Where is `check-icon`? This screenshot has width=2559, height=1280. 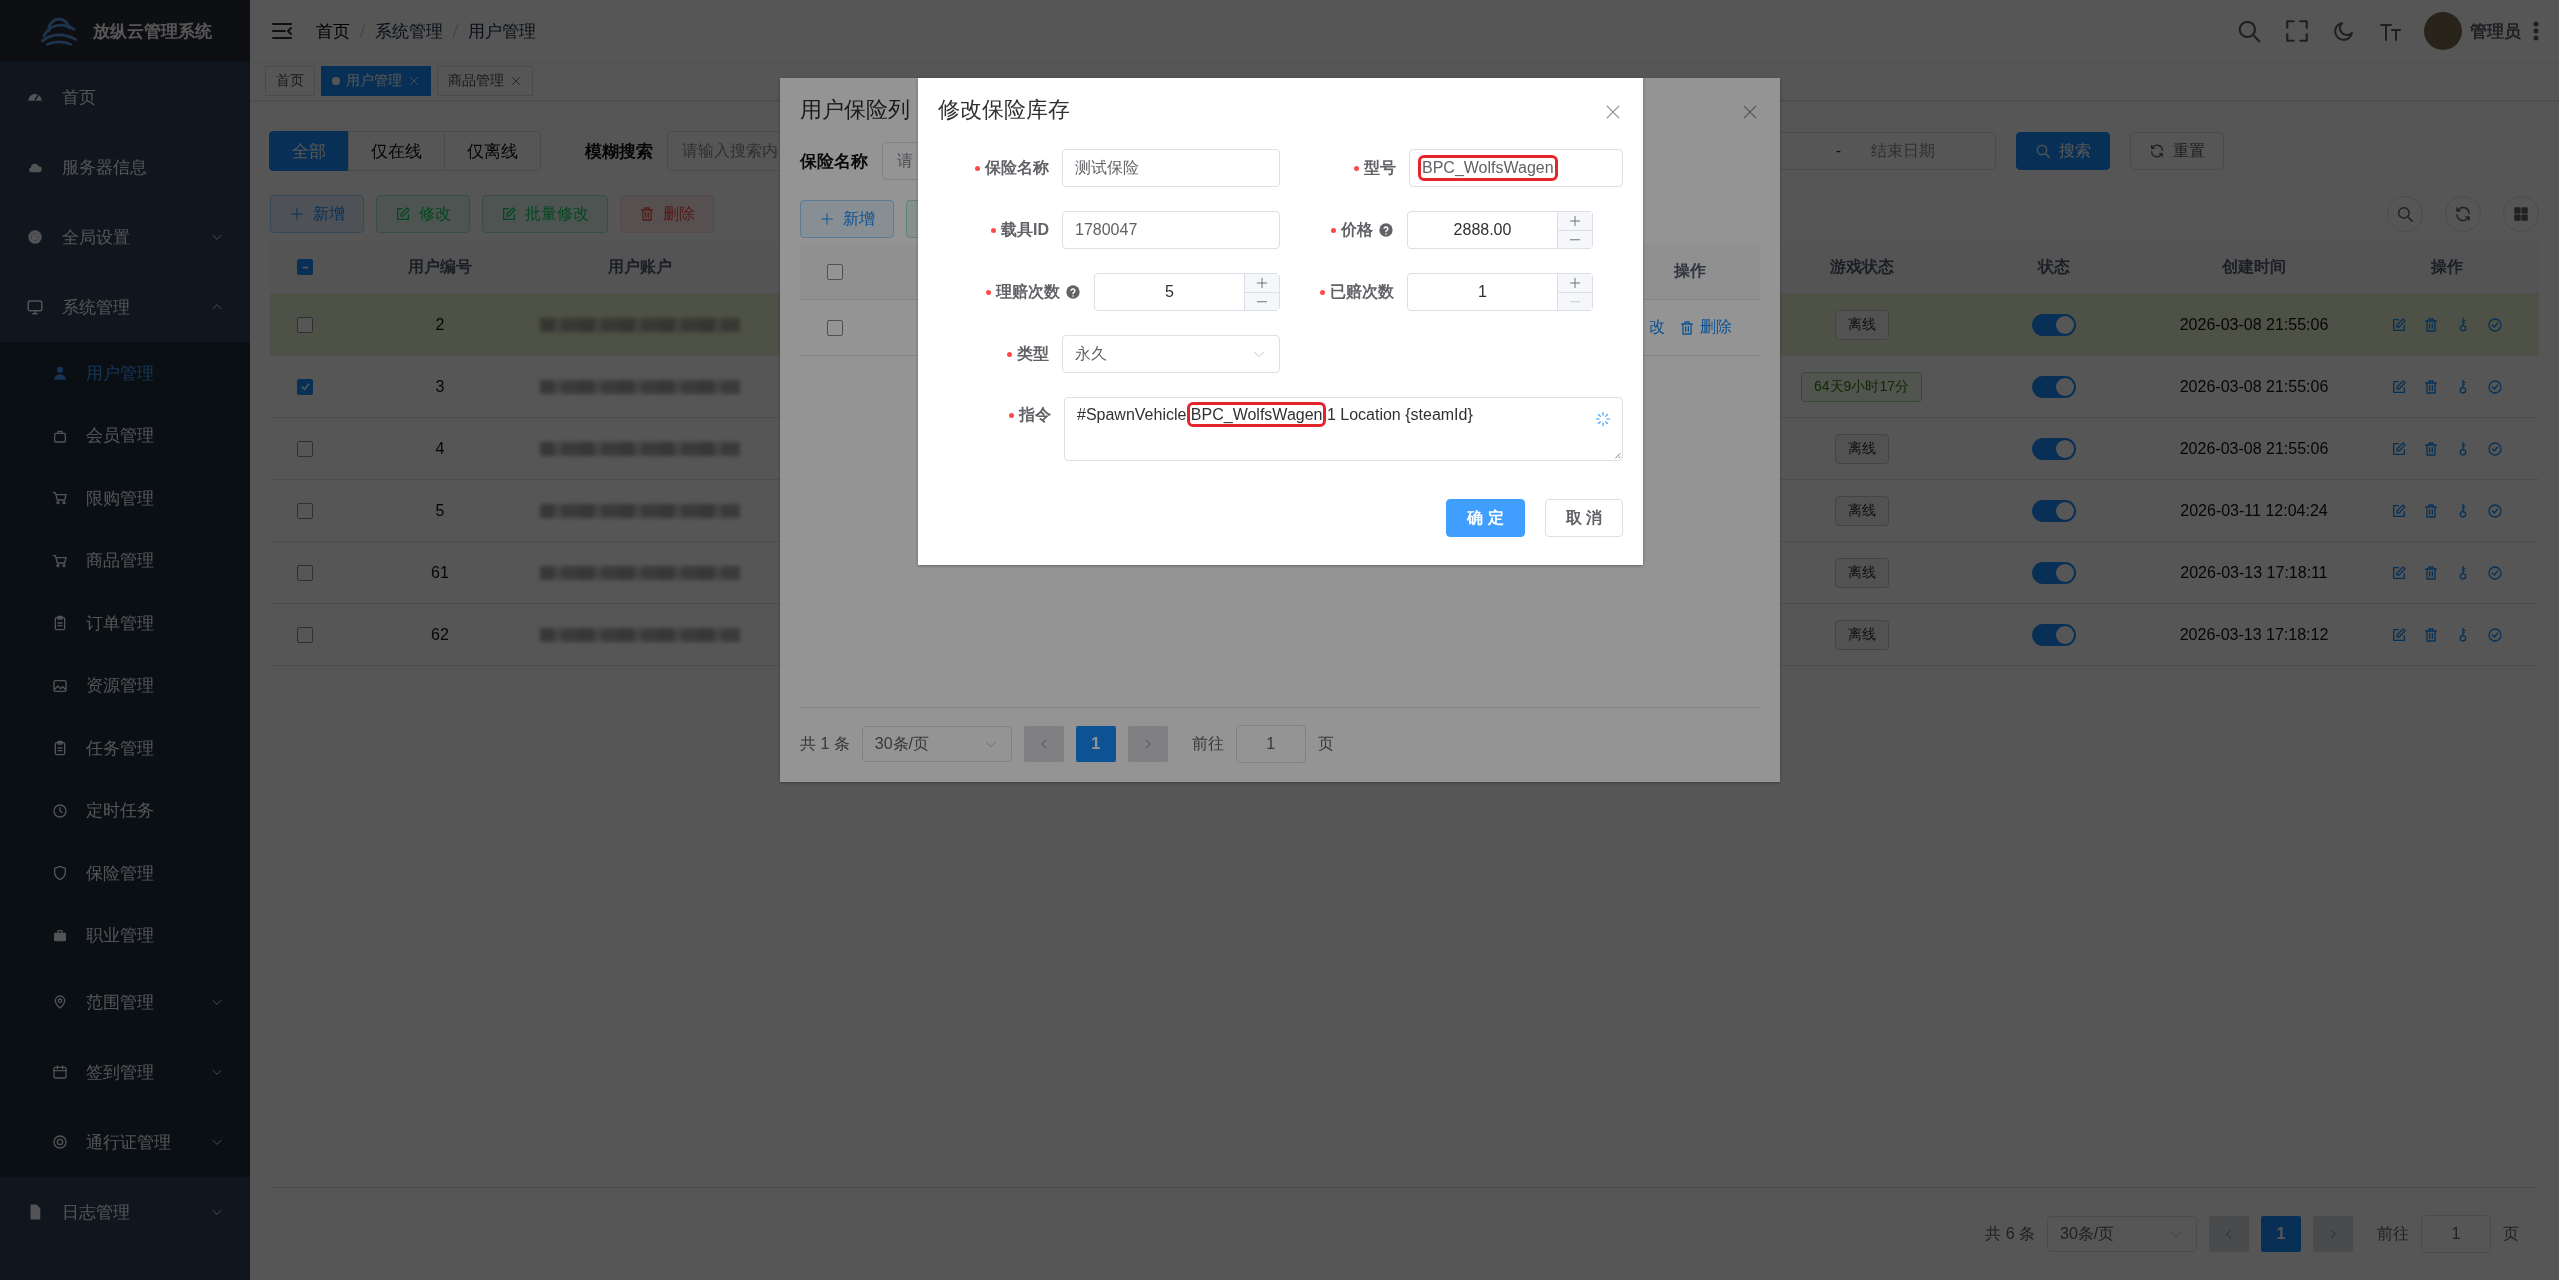
check-icon is located at coordinates (305, 386).